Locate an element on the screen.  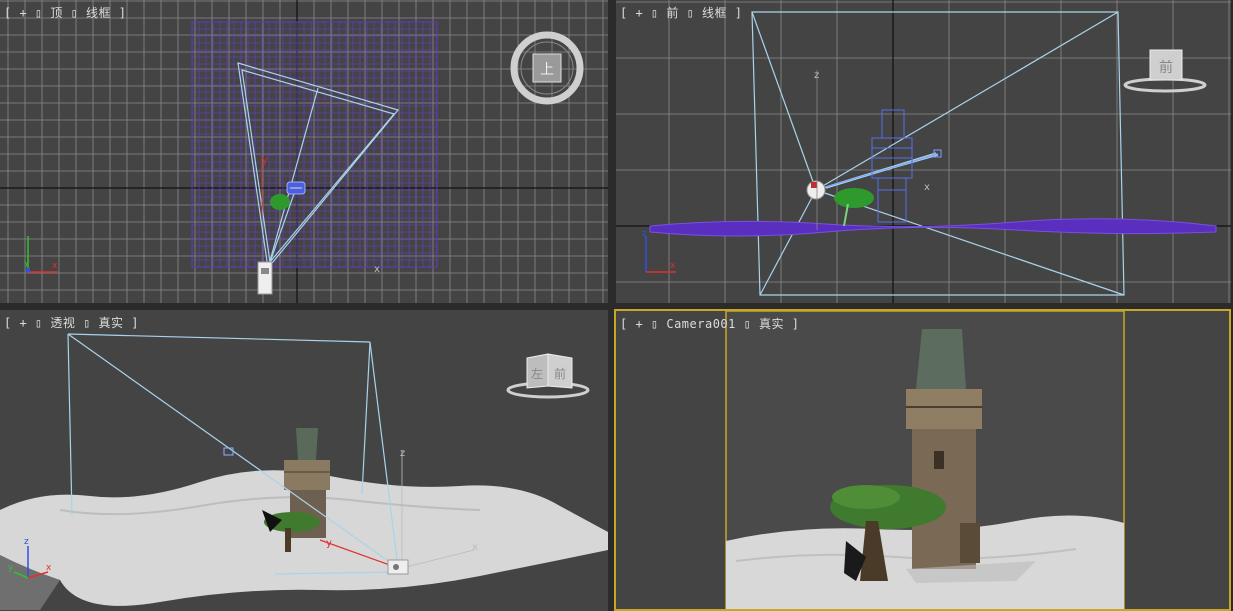
viewcube-icon: 前 is located at coordinates (1165, 71).